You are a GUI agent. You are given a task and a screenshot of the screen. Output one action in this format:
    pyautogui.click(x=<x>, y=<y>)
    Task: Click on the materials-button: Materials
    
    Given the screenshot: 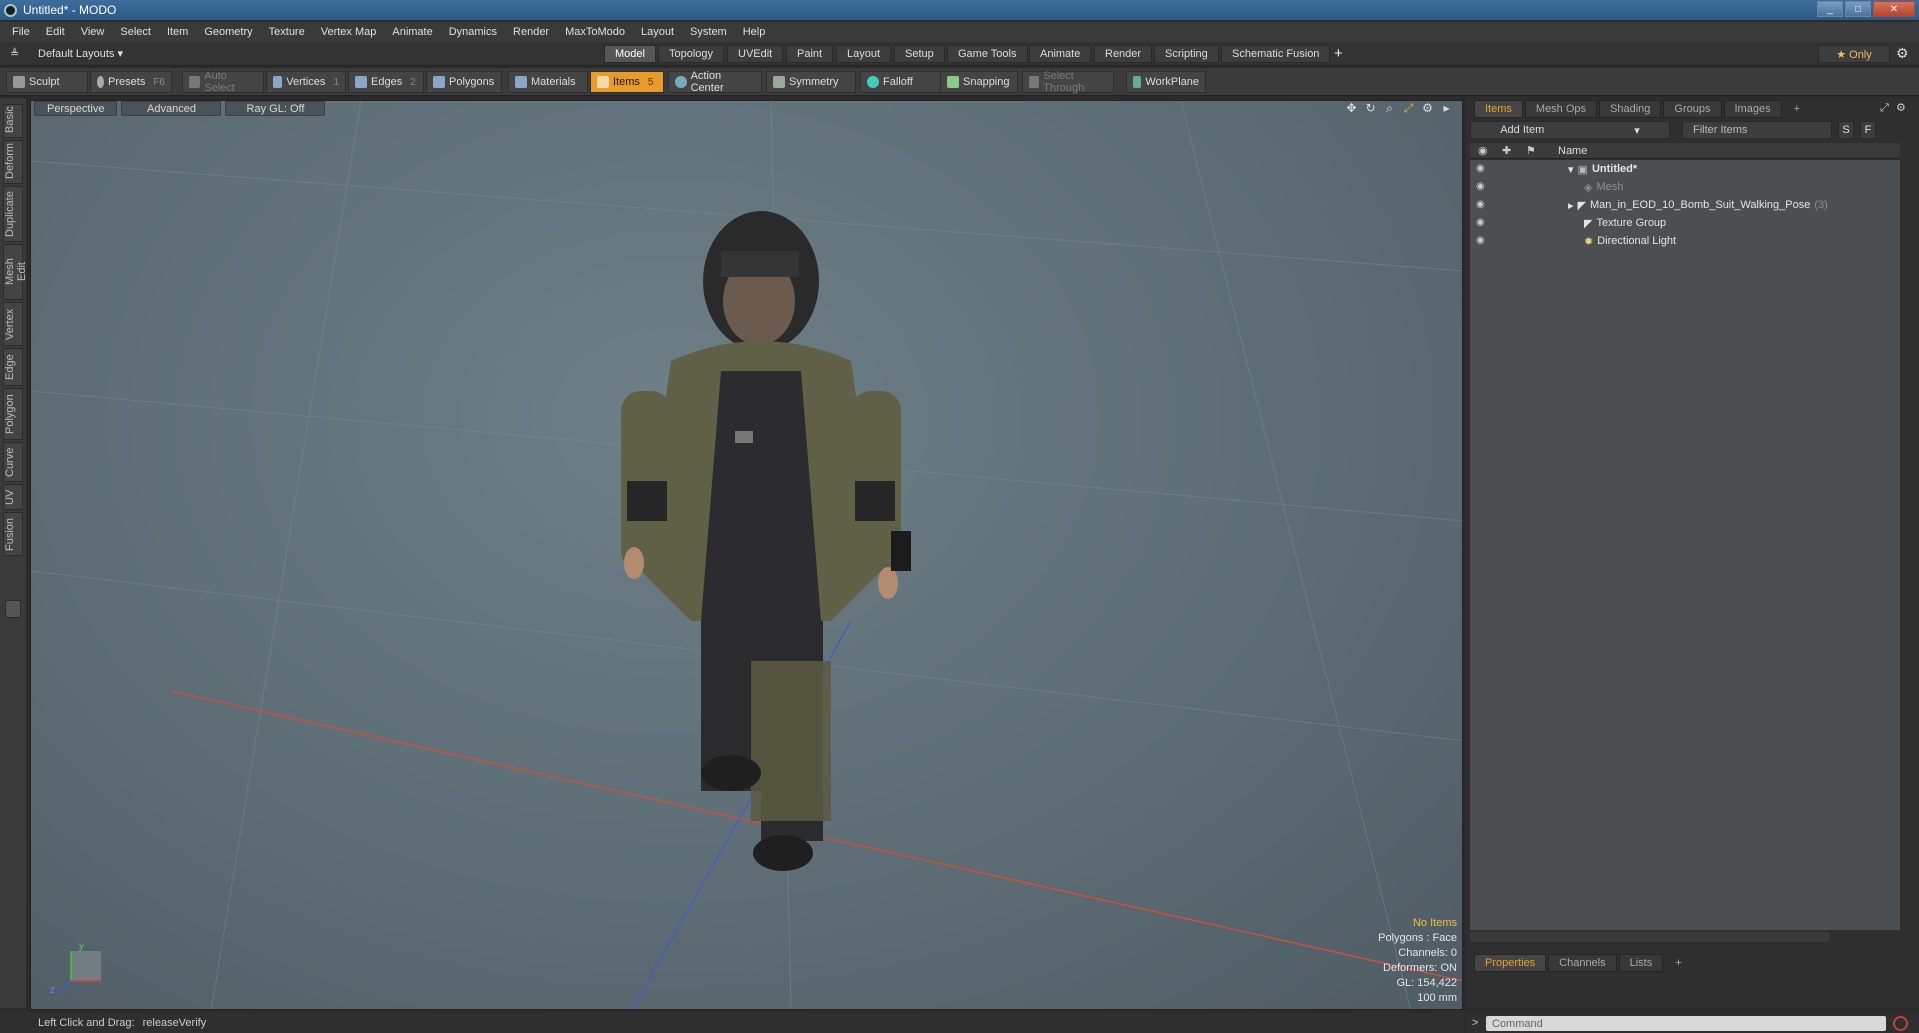 What is the action you would take?
    pyautogui.click(x=548, y=82)
    